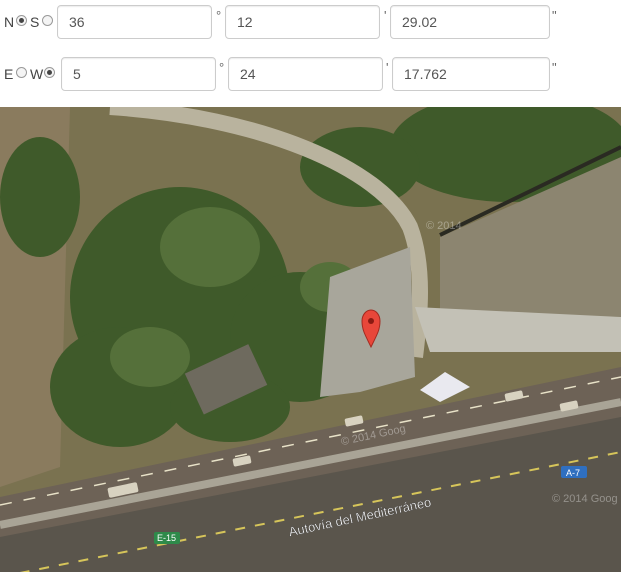  Describe the element at coordinates (21, 72) in the screenshot. I see `east-radio` at that location.